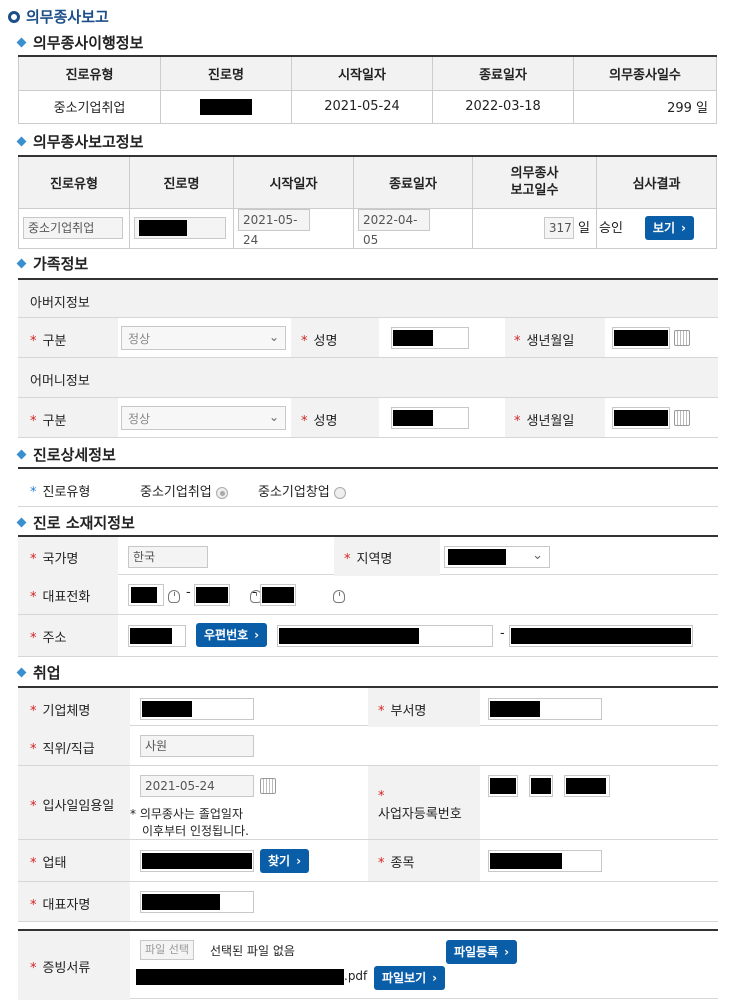 This screenshot has height=1006, width=729. What do you see at coordinates (534, 228) in the screenshot?
I see `cell-days: 317 일` at bounding box center [534, 228].